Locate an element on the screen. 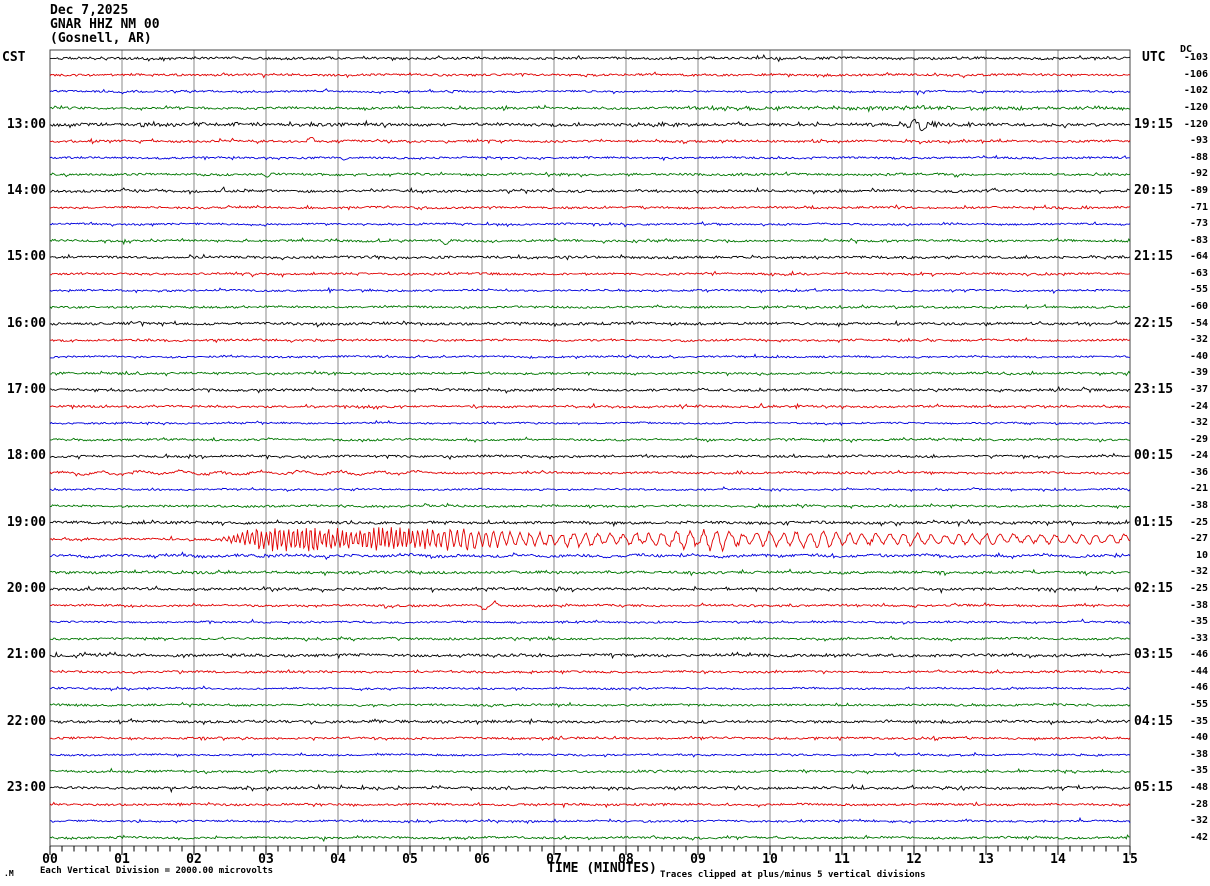 The image size is (1210, 886). x-tick-label: 06 is located at coordinates (482, 859).